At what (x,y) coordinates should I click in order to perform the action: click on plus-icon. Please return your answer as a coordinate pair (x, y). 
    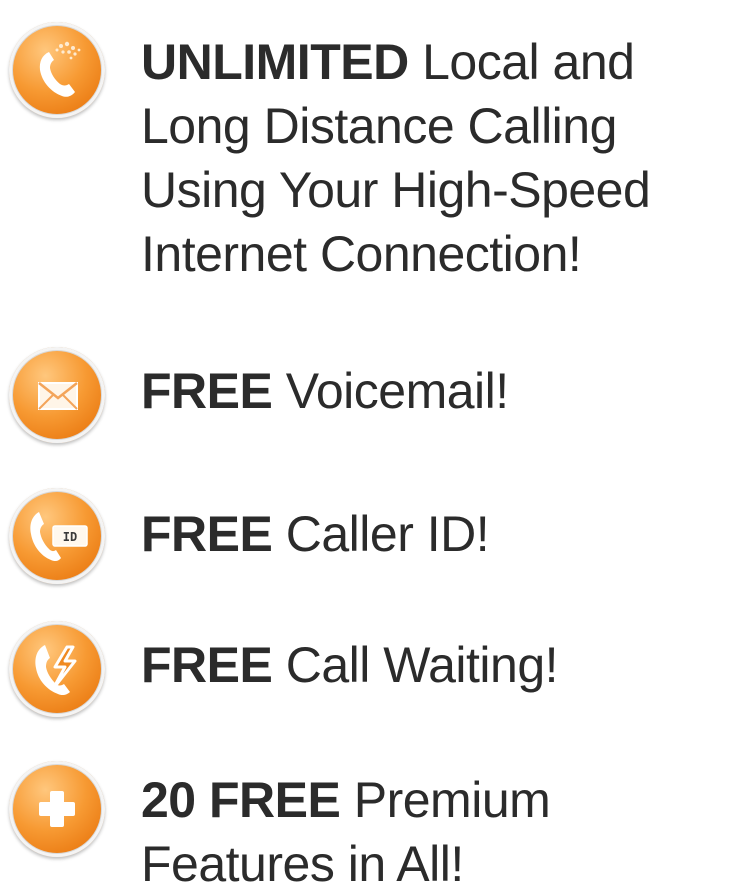
    Looking at the image, I should click on (57, 809).